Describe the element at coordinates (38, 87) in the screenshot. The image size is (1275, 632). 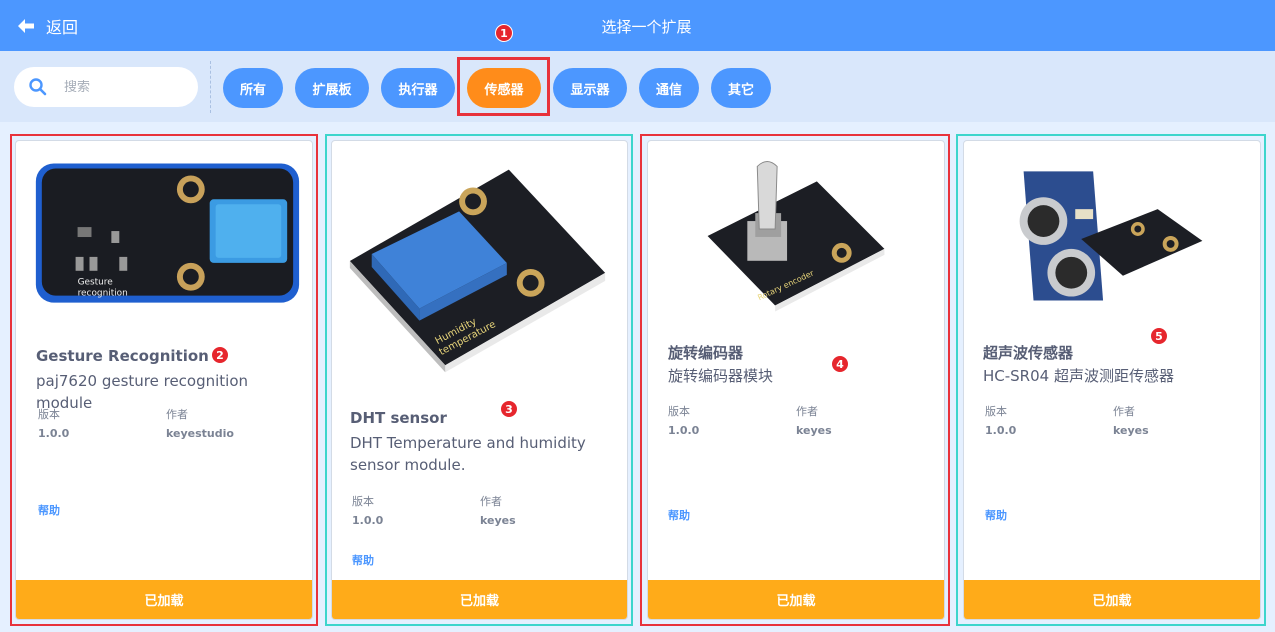
I see `search-icon` at that location.